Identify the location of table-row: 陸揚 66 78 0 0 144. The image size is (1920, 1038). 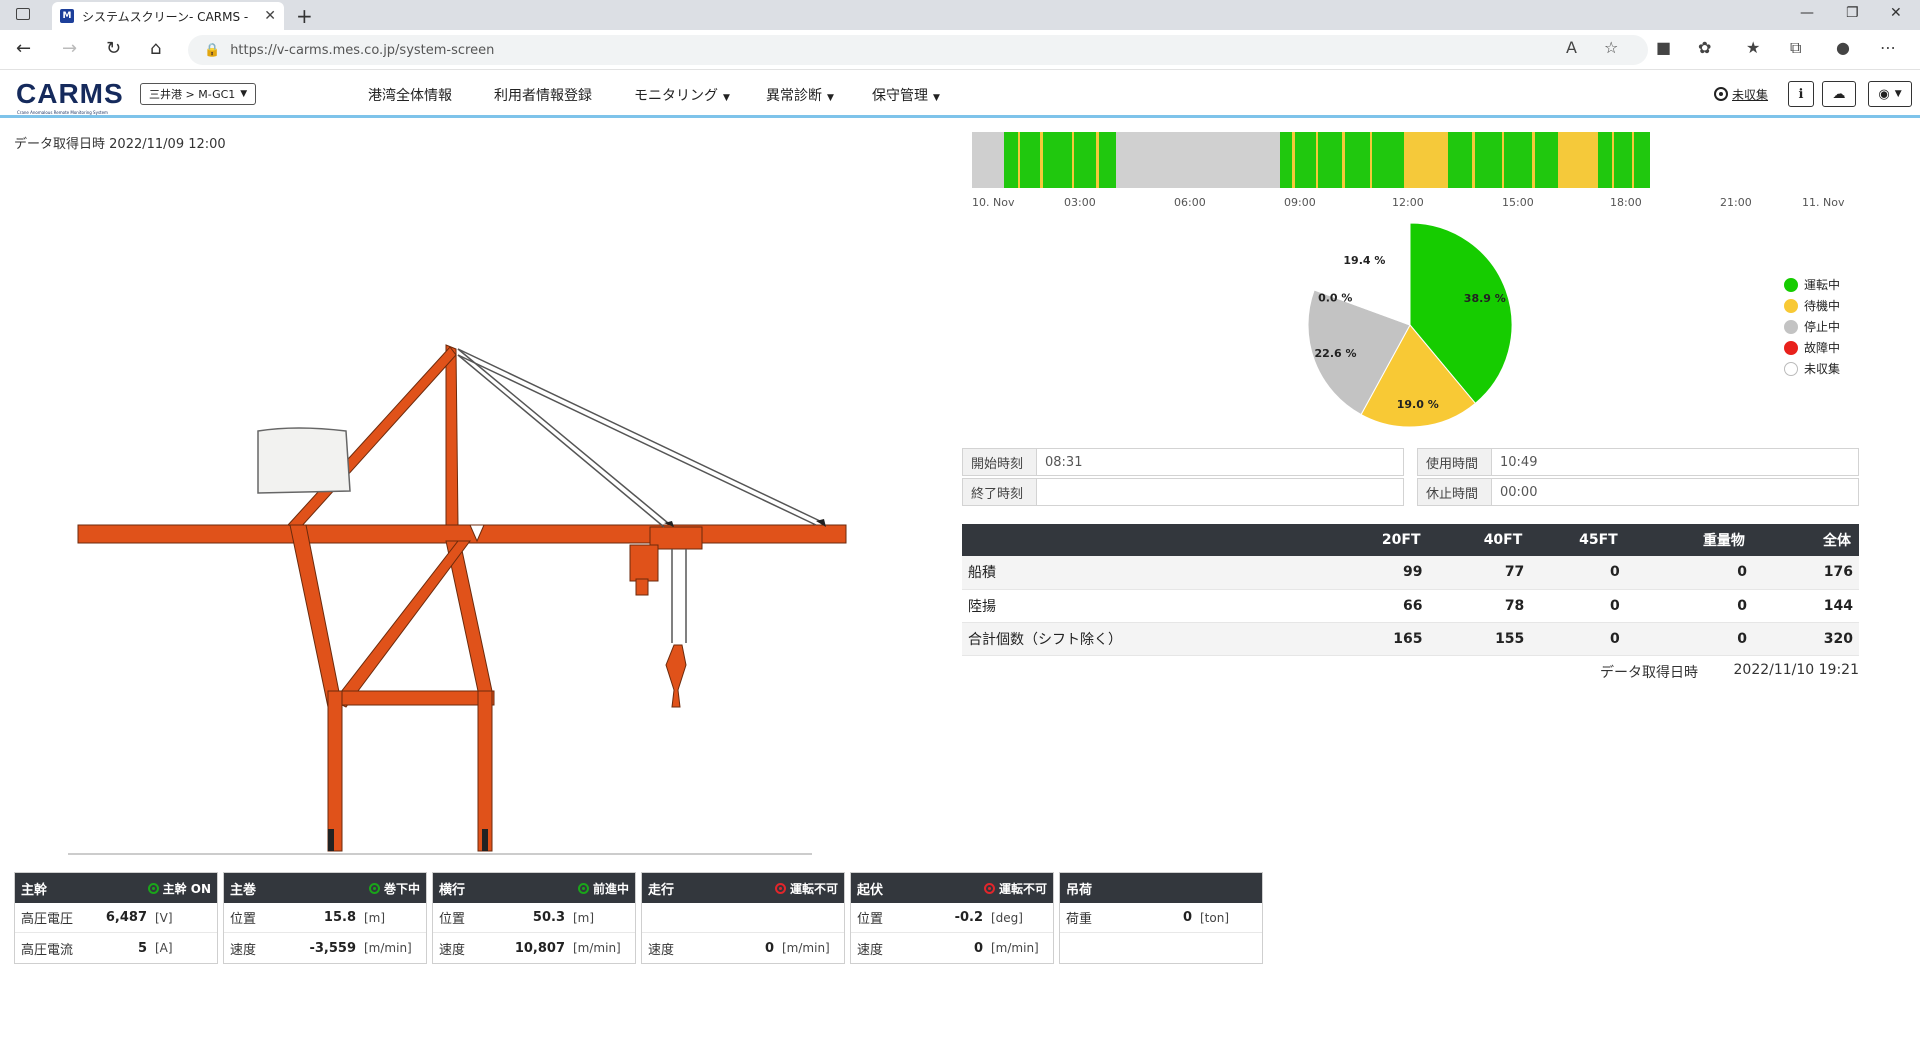
(1410, 606).